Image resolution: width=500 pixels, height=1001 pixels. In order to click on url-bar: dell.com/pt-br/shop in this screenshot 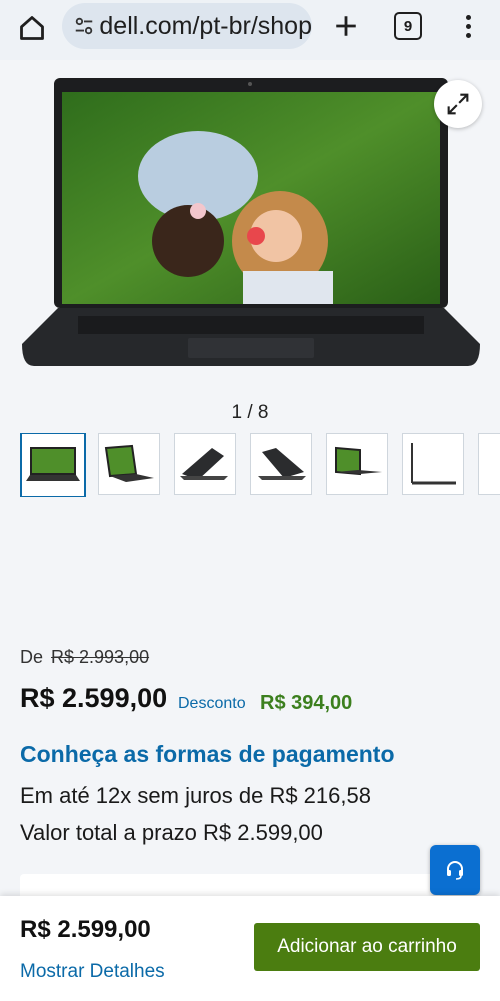, I will do `click(187, 26)`.